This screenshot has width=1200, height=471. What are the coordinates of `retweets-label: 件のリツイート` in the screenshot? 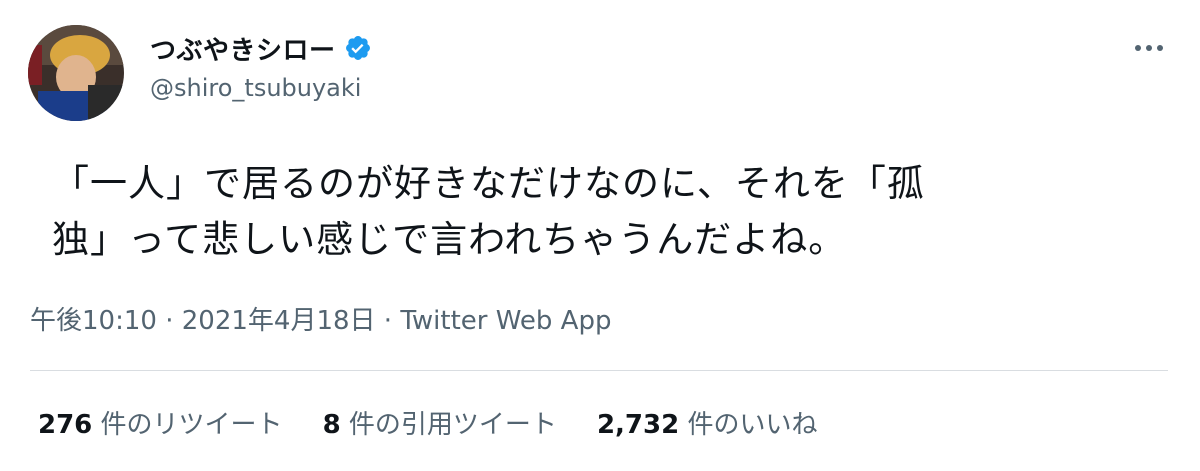 It's located at (191, 425).